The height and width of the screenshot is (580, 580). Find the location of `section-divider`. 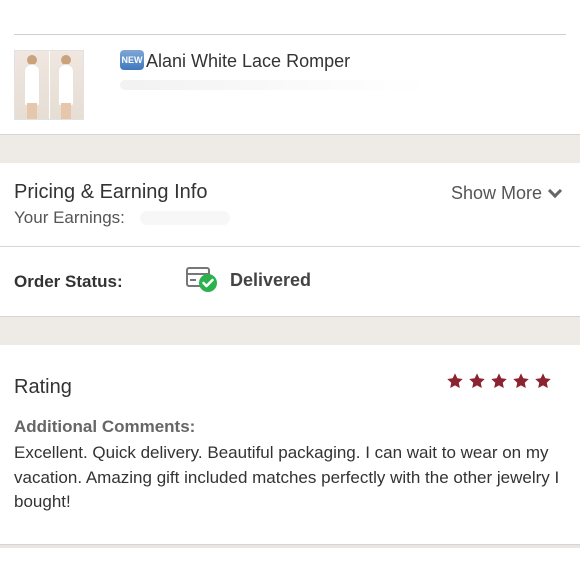

section-divider is located at coordinates (290, 246).